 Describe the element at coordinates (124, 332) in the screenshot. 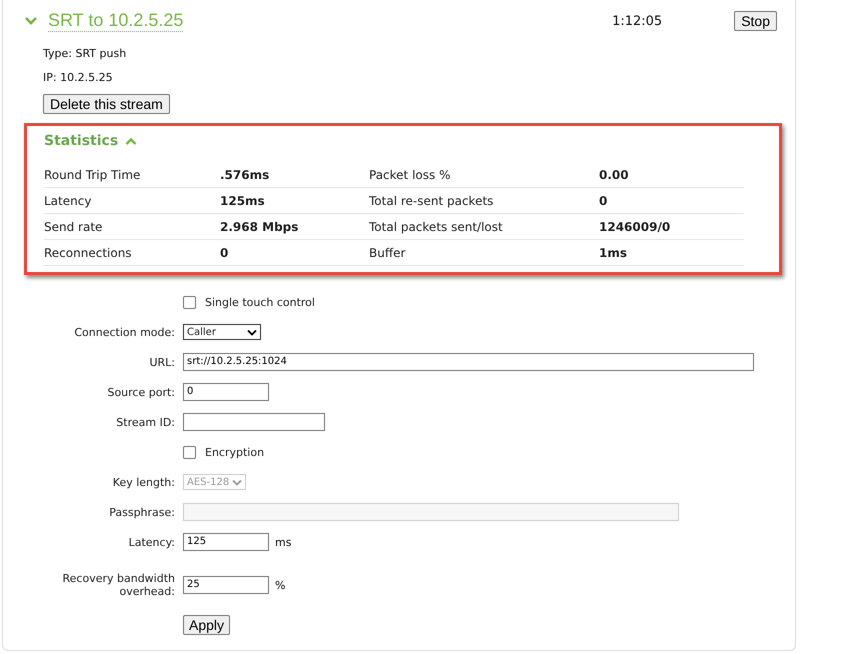

I see `field-label: Connection mode:` at that location.